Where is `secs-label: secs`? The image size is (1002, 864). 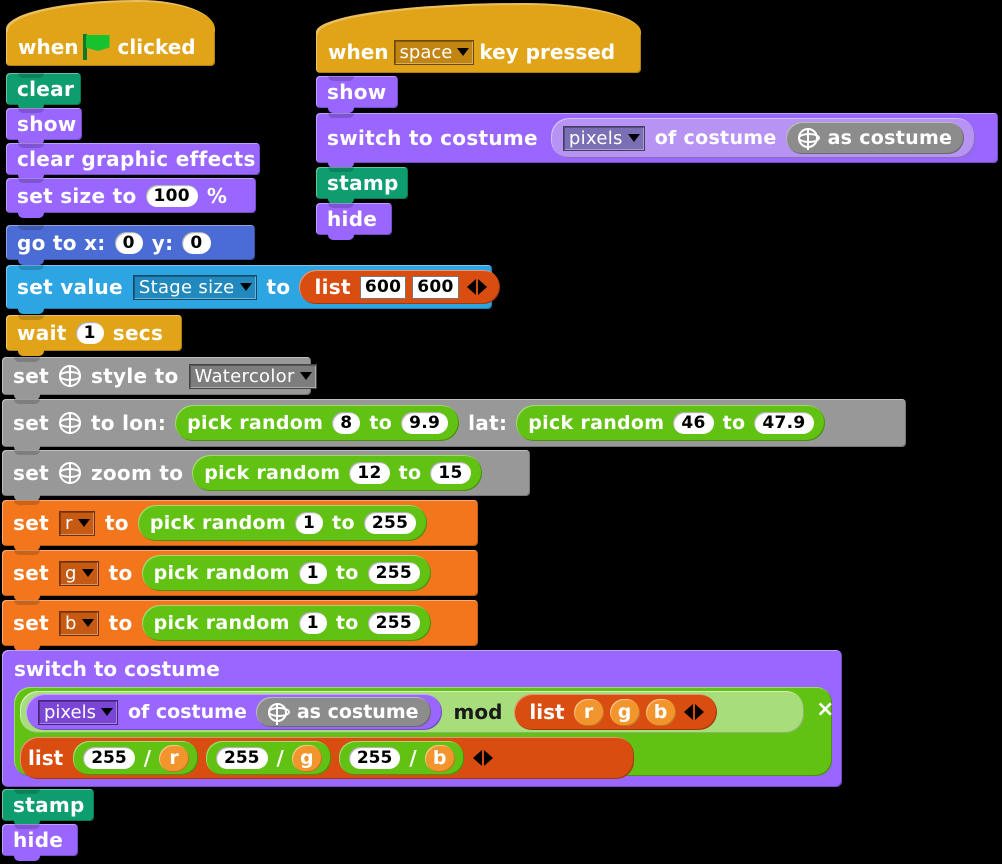 secs-label: secs is located at coordinates (138, 333).